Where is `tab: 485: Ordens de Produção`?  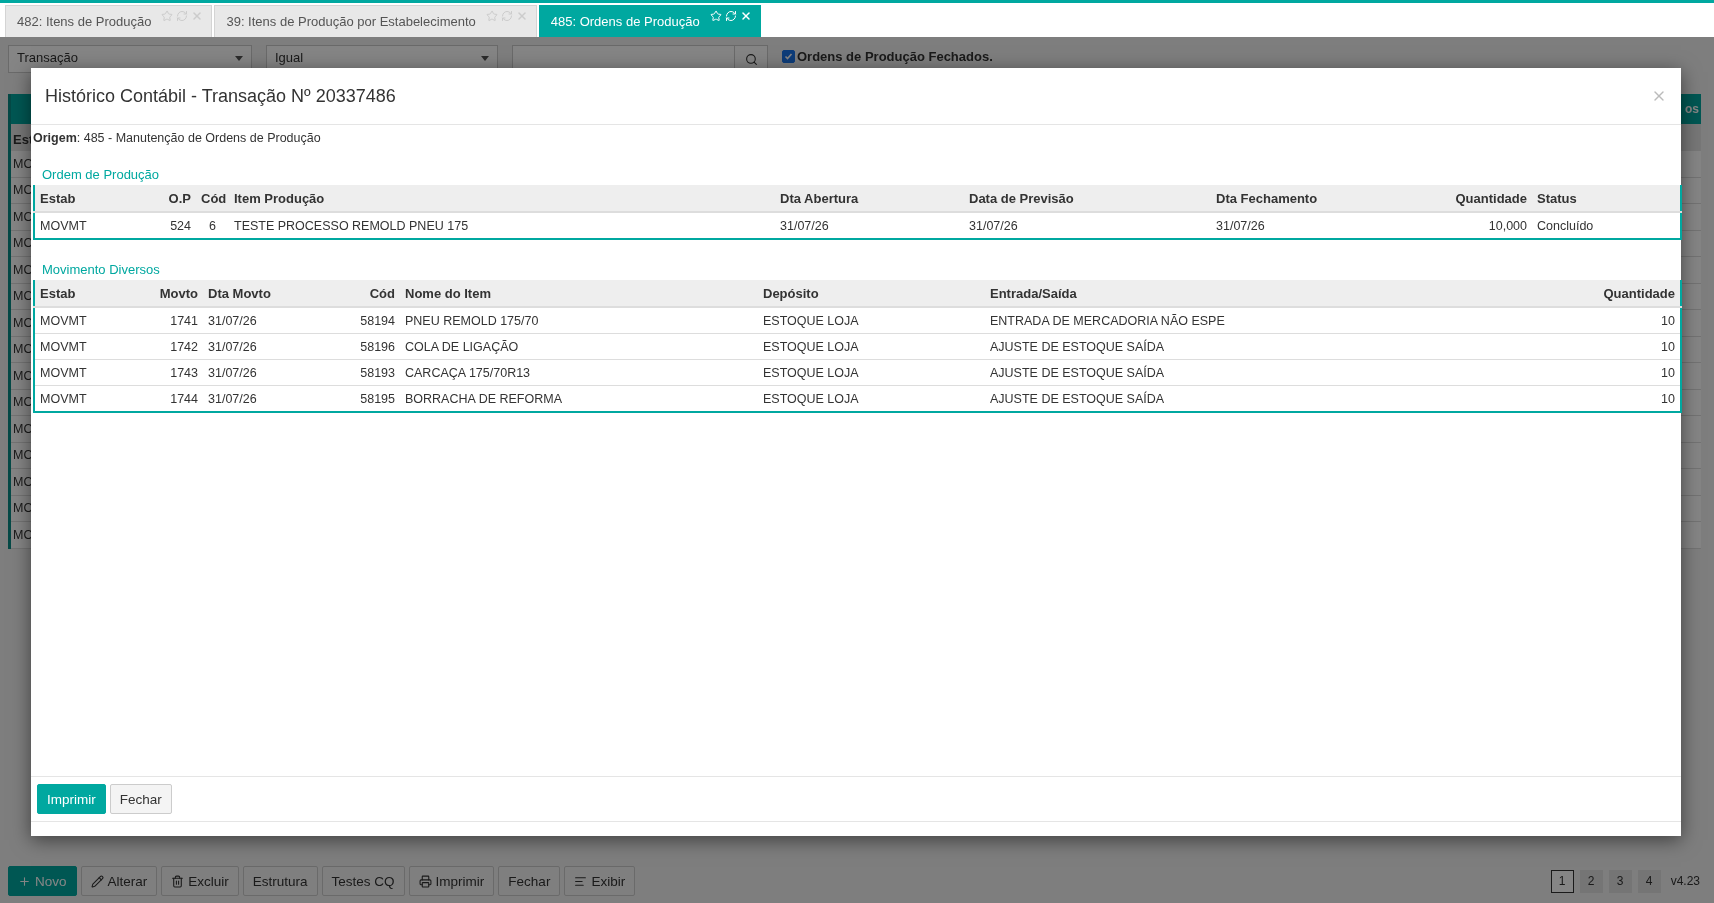
tab: 485: Ordens de Produção is located at coordinates (649, 21).